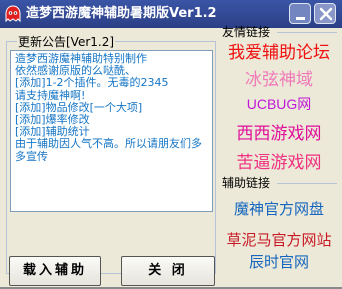 The height and width of the screenshot is (289, 342). Describe the element at coordinates (246, 32) in the screenshot. I see `friend-links-legend: 友情链接` at that location.